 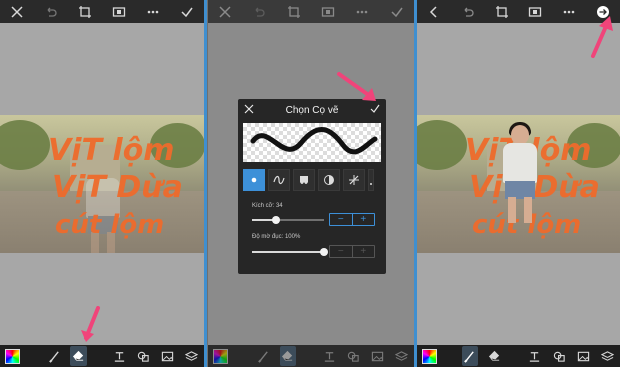 I want to click on dialog-title: Chọn Cọ vẽ, so click(x=312, y=110).